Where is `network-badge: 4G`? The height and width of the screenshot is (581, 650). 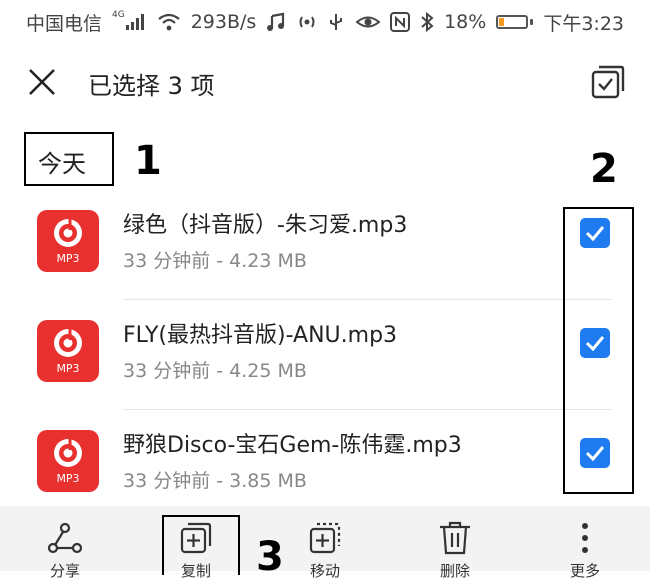 network-badge: 4G is located at coordinates (118, 15).